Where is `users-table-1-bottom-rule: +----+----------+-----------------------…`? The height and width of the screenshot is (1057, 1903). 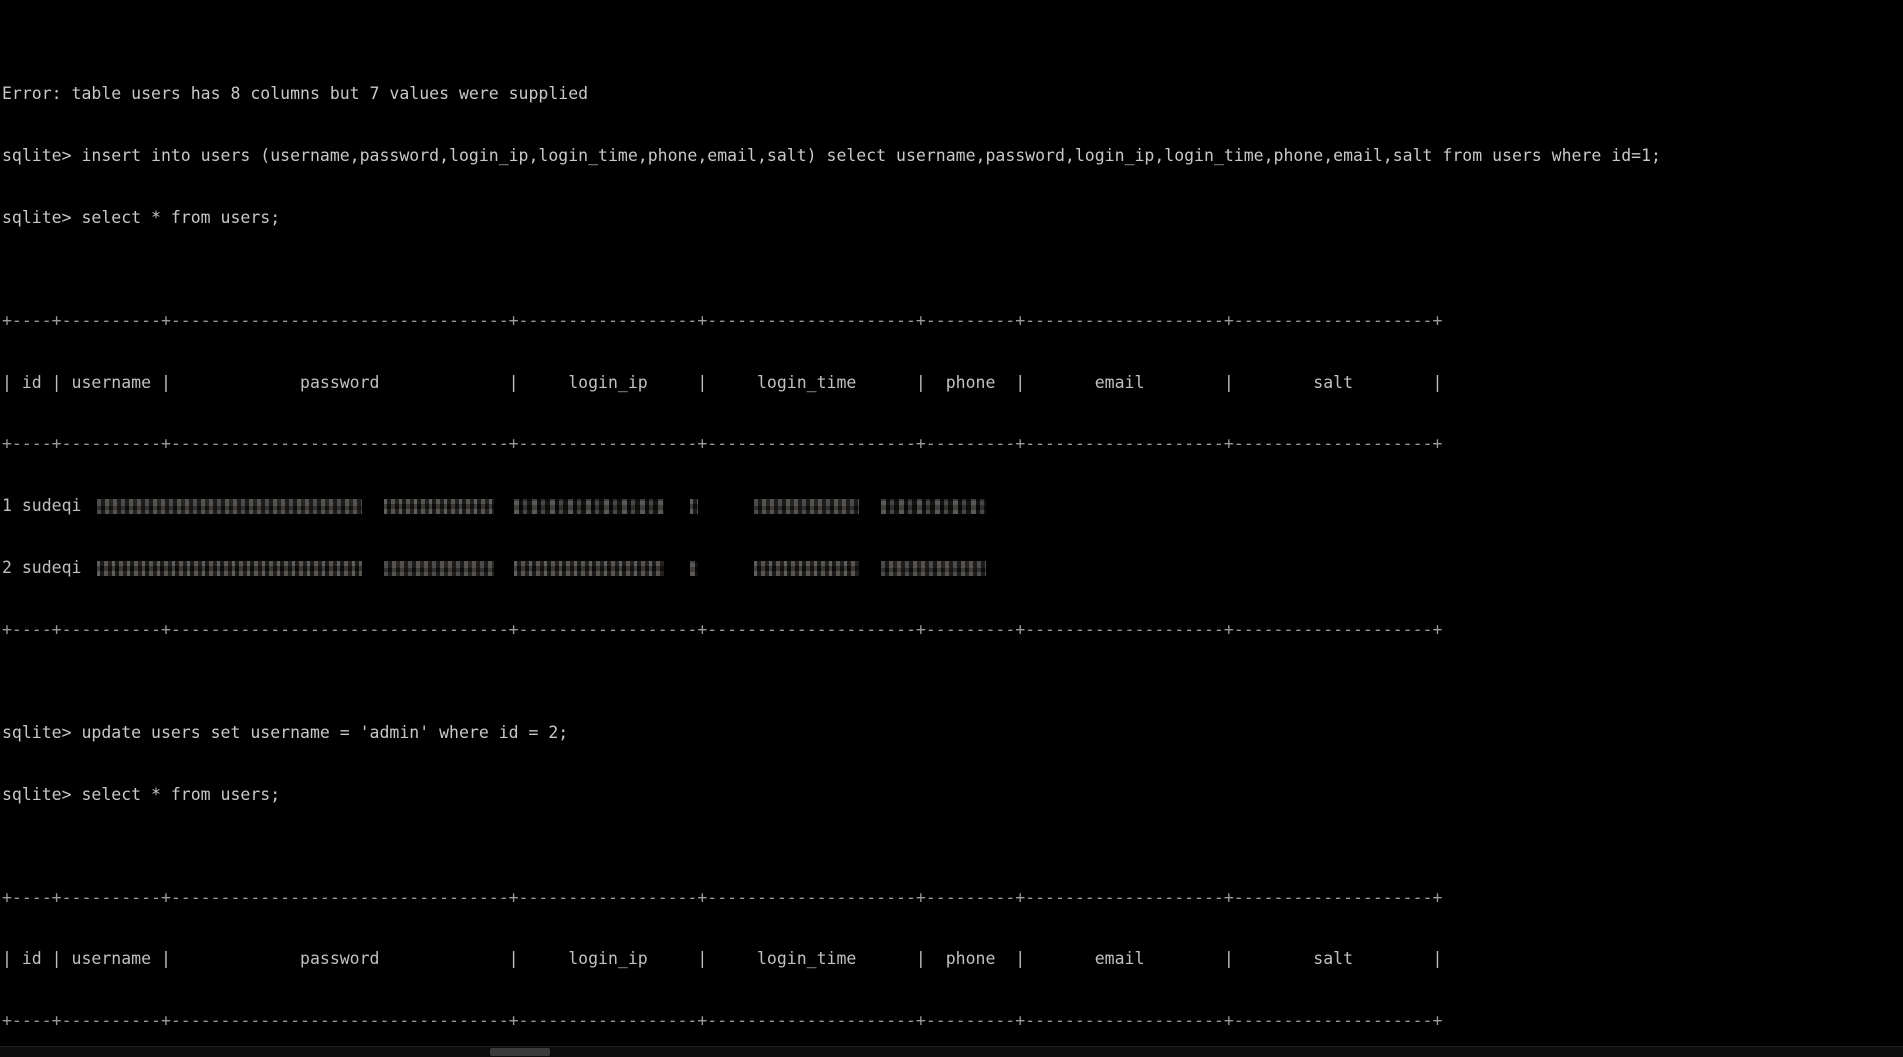 users-table-1-bottom-rule: +----+----------+-----------------------… is located at coordinates (722, 629).